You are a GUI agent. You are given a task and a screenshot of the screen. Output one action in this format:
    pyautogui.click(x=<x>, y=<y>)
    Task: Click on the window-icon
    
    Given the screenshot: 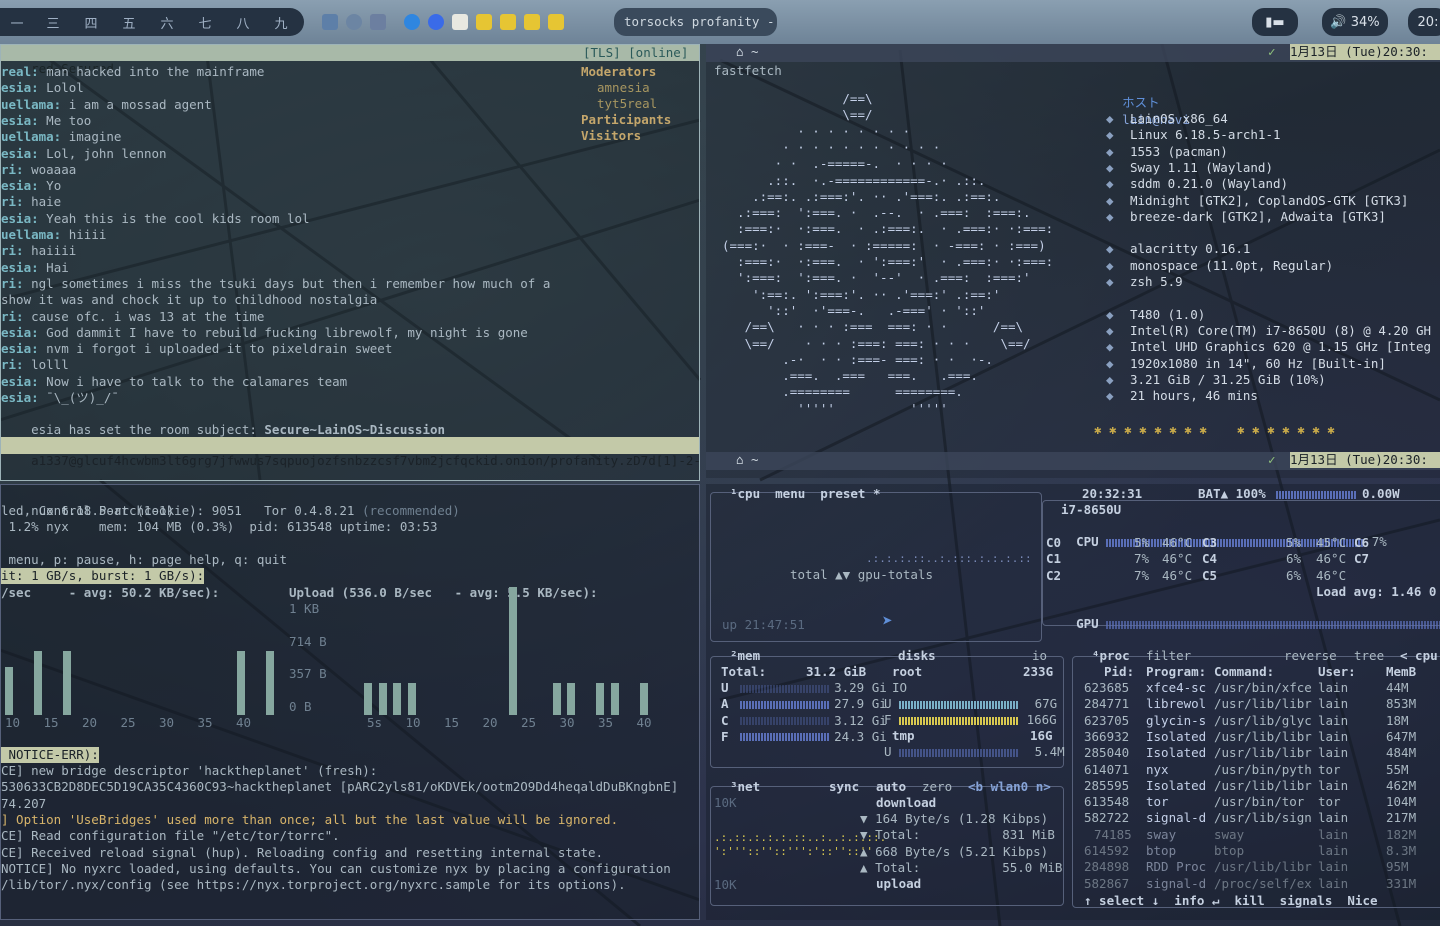 What is the action you would take?
    pyautogui.click(x=378, y=22)
    